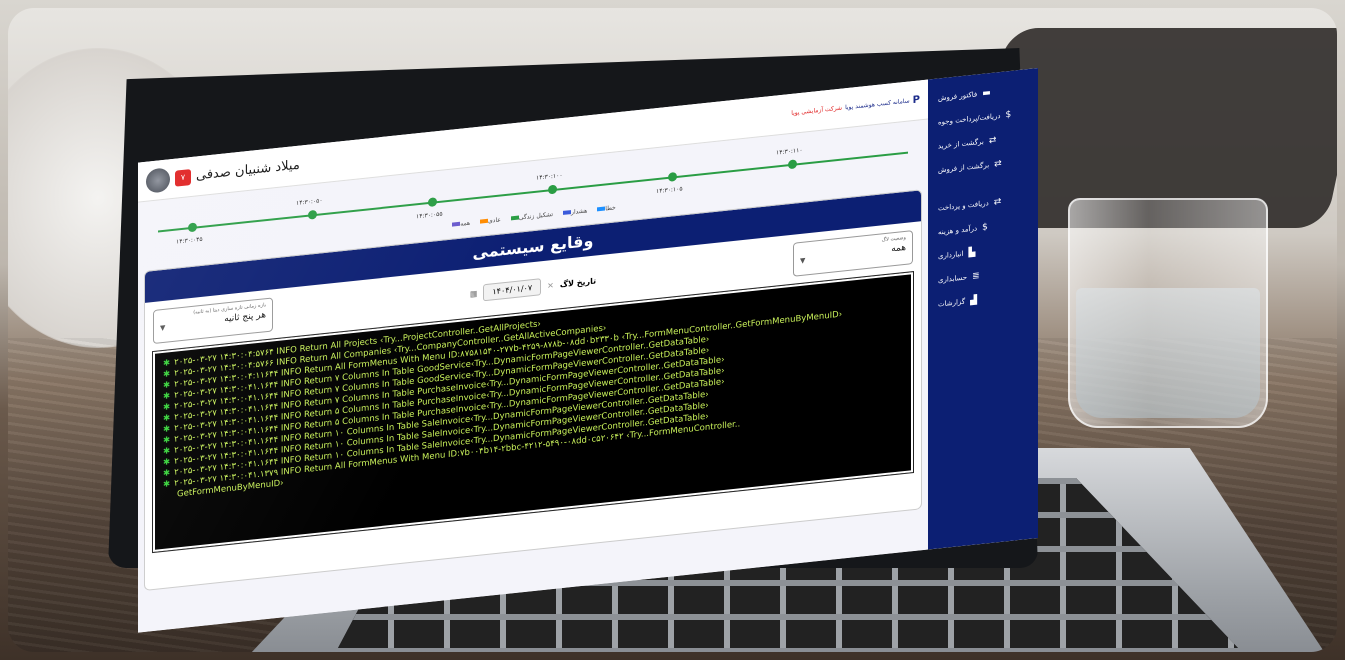 This screenshot has width=1345, height=660. I want to click on sidebar-item-label: برگشت از فروش, so click(964, 168).